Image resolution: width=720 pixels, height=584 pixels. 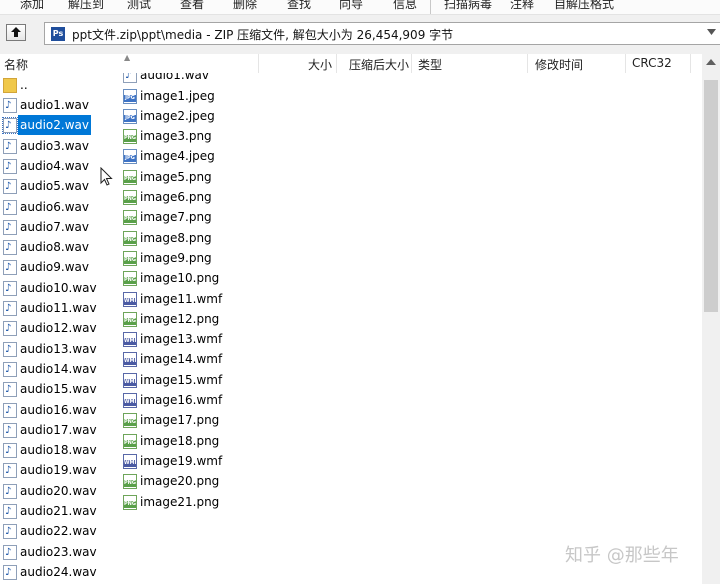 What do you see at coordinates (32, 6) in the screenshot?
I see `toolbar-button: 添加` at bounding box center [32, 6].